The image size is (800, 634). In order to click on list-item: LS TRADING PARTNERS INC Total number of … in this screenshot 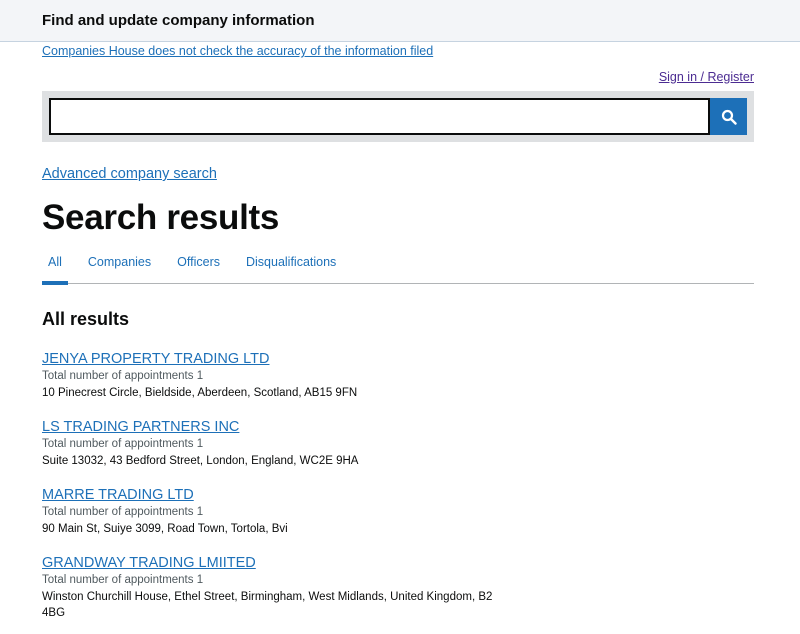, I will do `click(398, 443)`.